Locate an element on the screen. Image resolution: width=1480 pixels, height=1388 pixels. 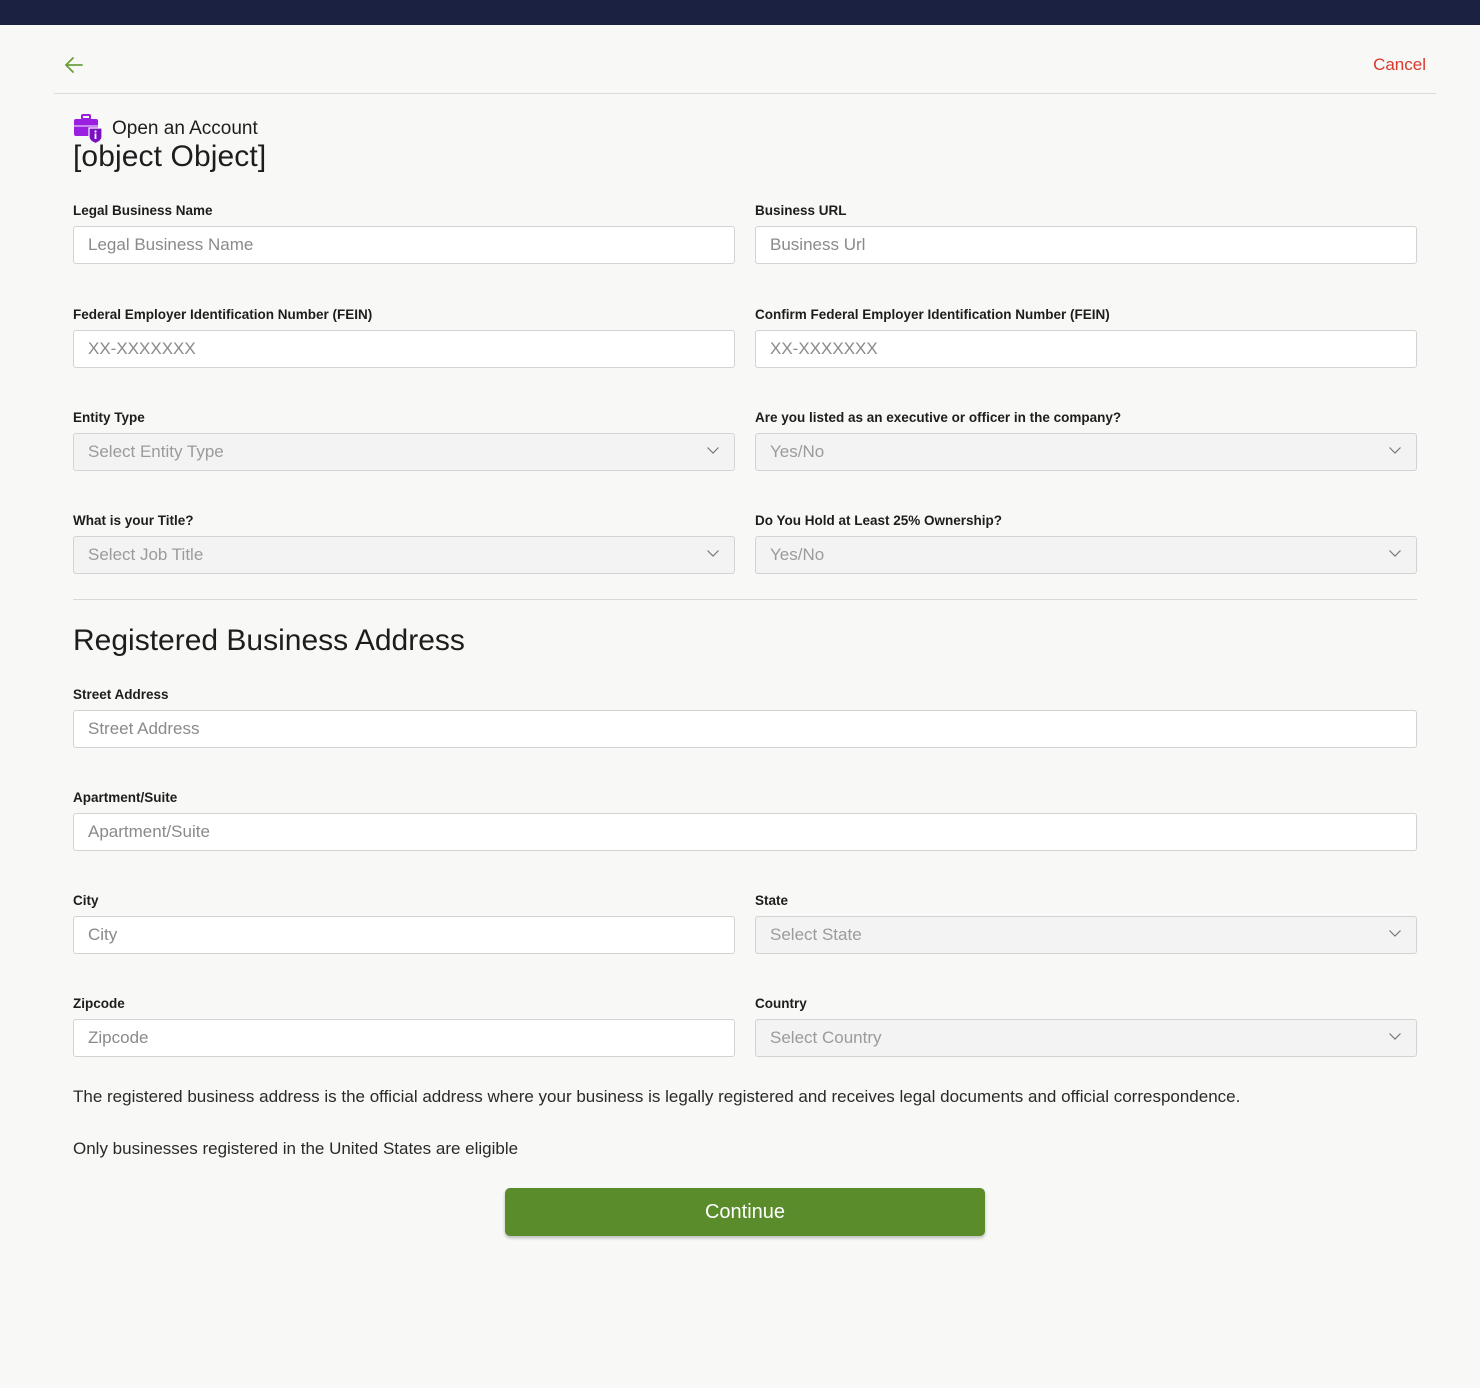
ownership-value: Yes/No is located at coordinates (797, 554).